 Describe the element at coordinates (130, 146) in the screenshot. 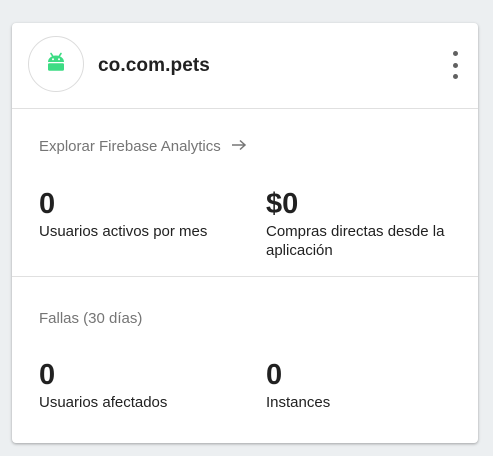

I see `explore-analytics-label: Explorar Firebase Analytics` at that location.